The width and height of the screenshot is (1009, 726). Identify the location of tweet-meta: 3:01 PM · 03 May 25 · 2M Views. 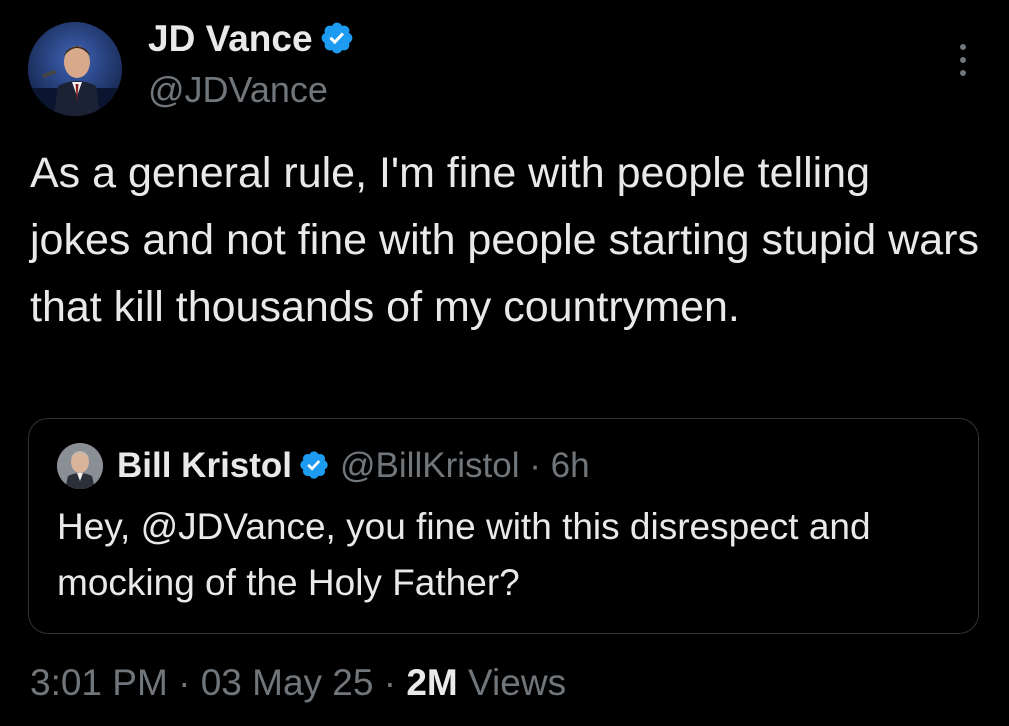
(298, 683).